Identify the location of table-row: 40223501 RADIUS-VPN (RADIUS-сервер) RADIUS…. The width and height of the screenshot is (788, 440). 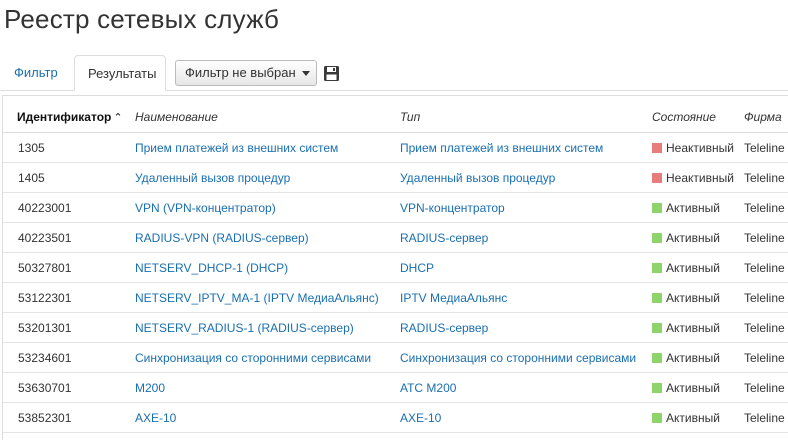
(395, 238).